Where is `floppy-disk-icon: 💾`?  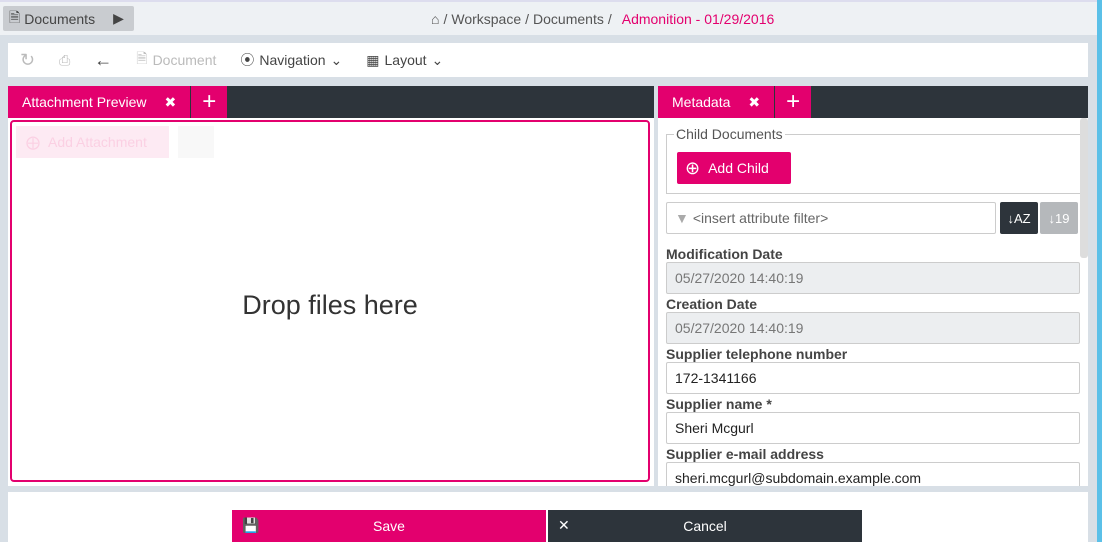 floppy-disk-icon: 💾 is located at coordinates (251, 525).